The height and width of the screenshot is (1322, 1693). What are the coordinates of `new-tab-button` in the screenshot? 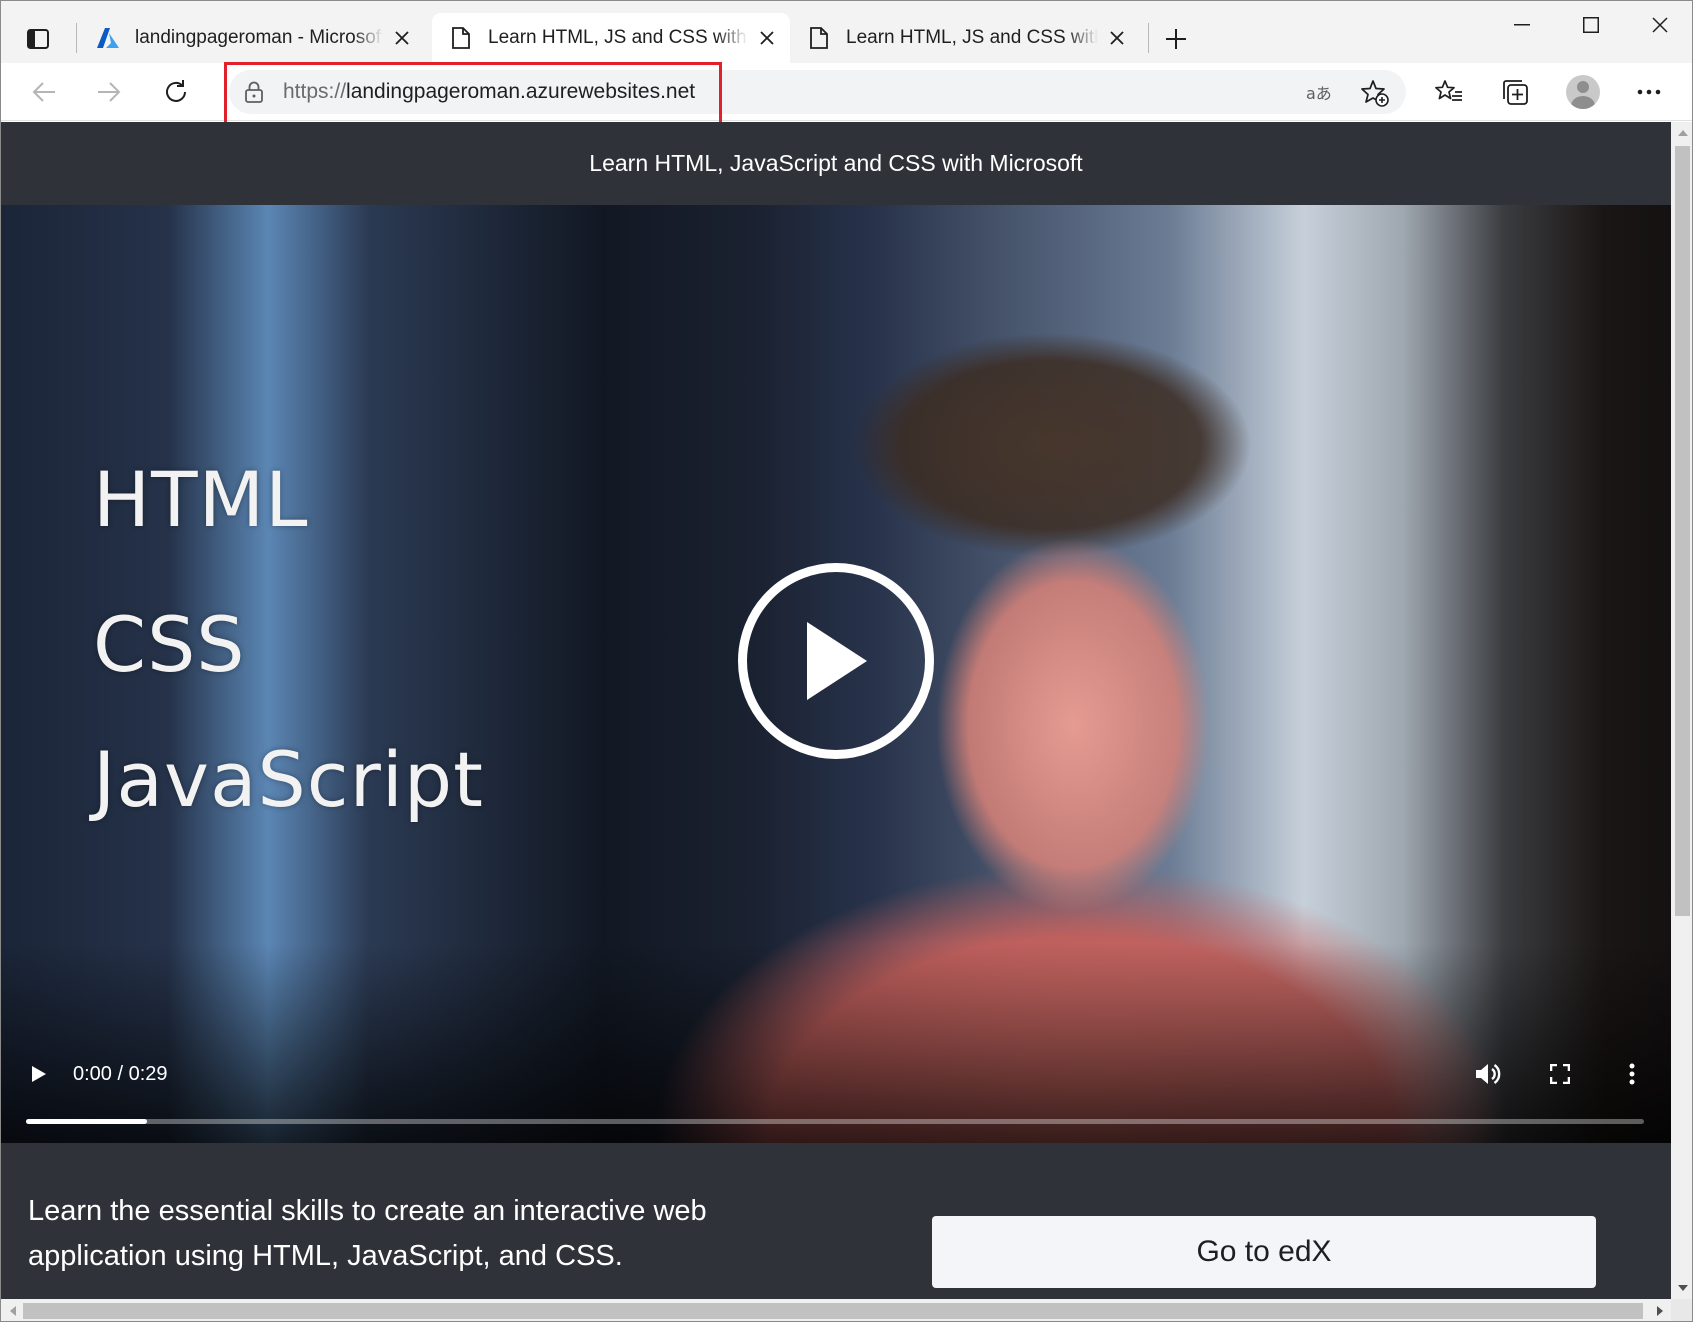 It's located at (1176, 39).